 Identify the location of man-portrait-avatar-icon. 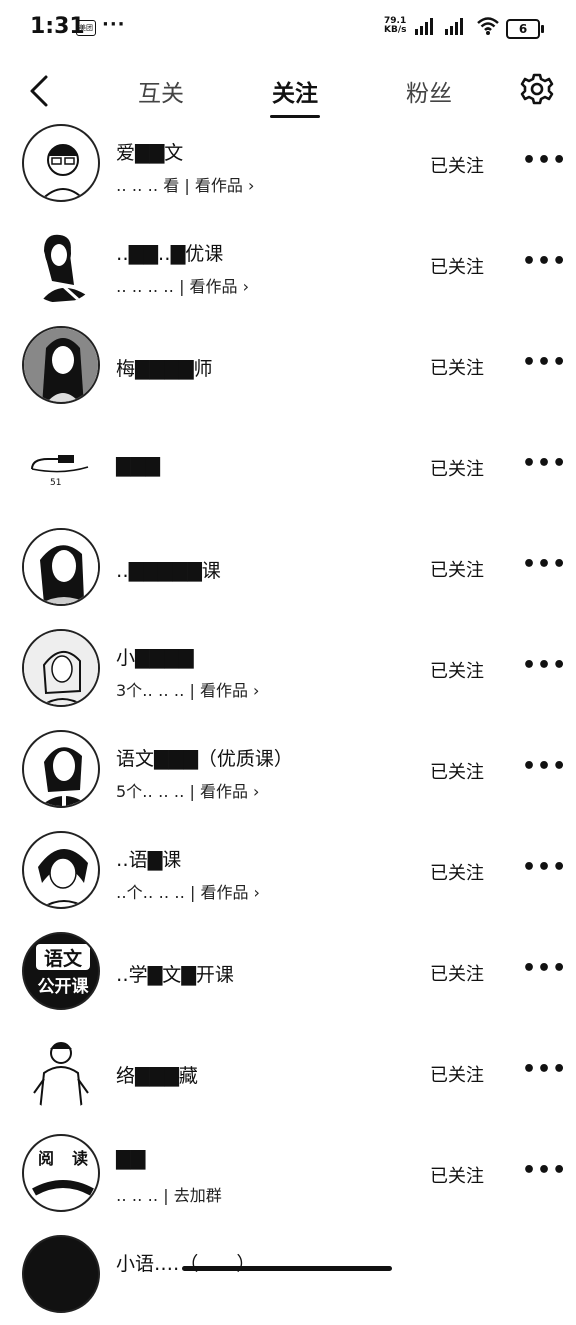
(61, 1072).